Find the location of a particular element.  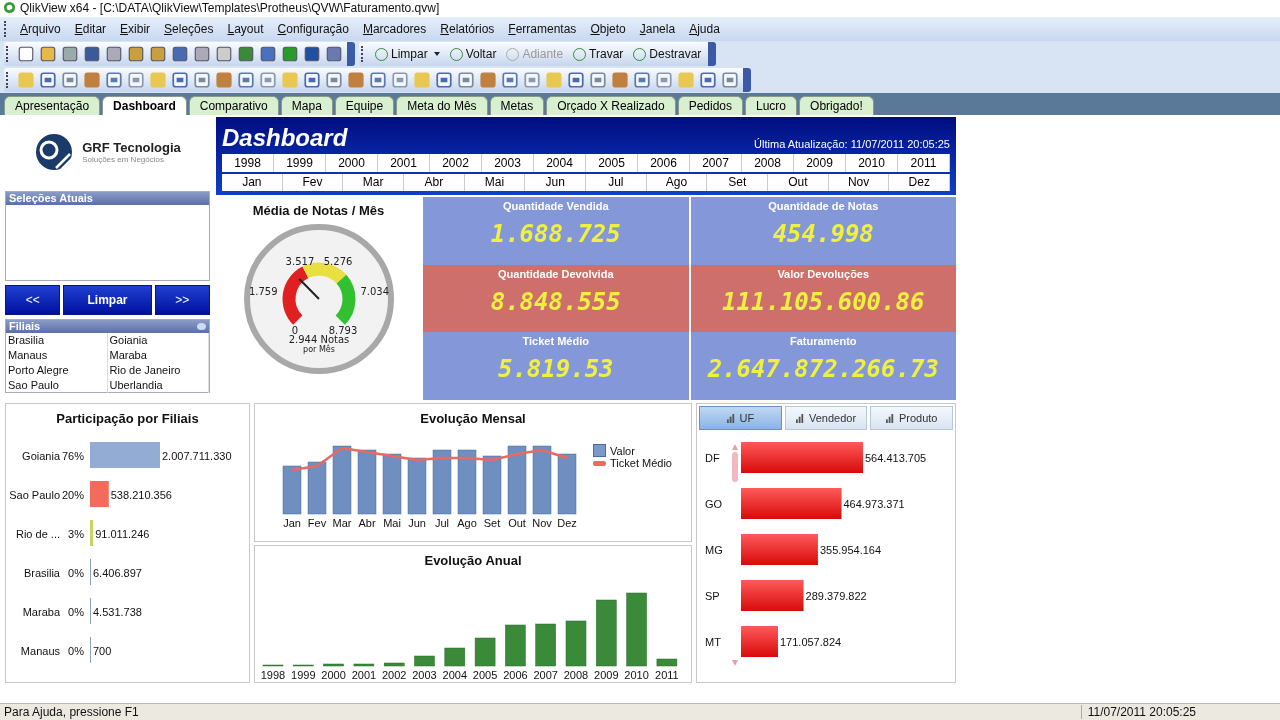

toolbar-button: Voltar is located at coordinates (473, 54).